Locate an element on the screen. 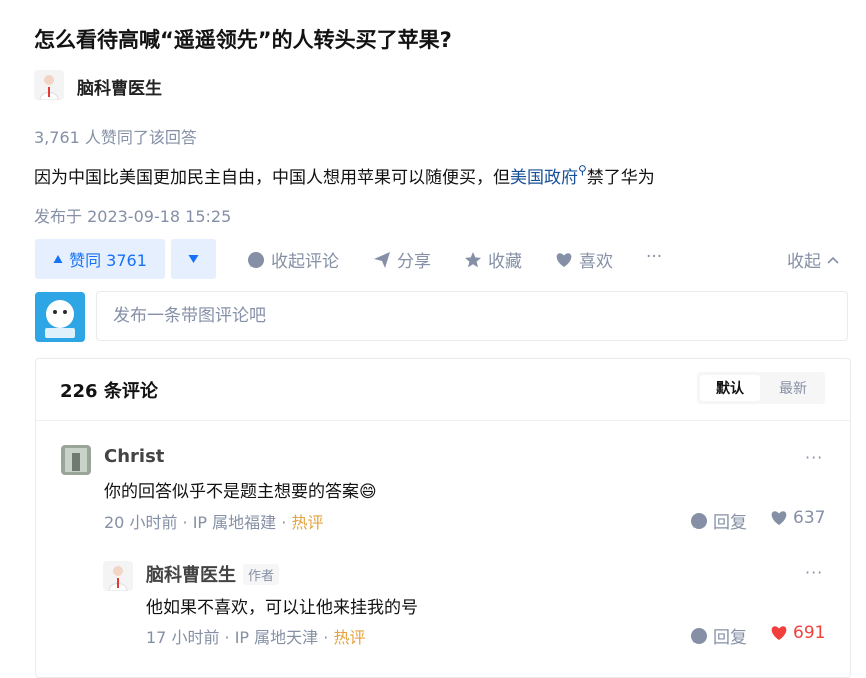  upvote-button: 赞同 3761 is located at coordinates (100, 259).